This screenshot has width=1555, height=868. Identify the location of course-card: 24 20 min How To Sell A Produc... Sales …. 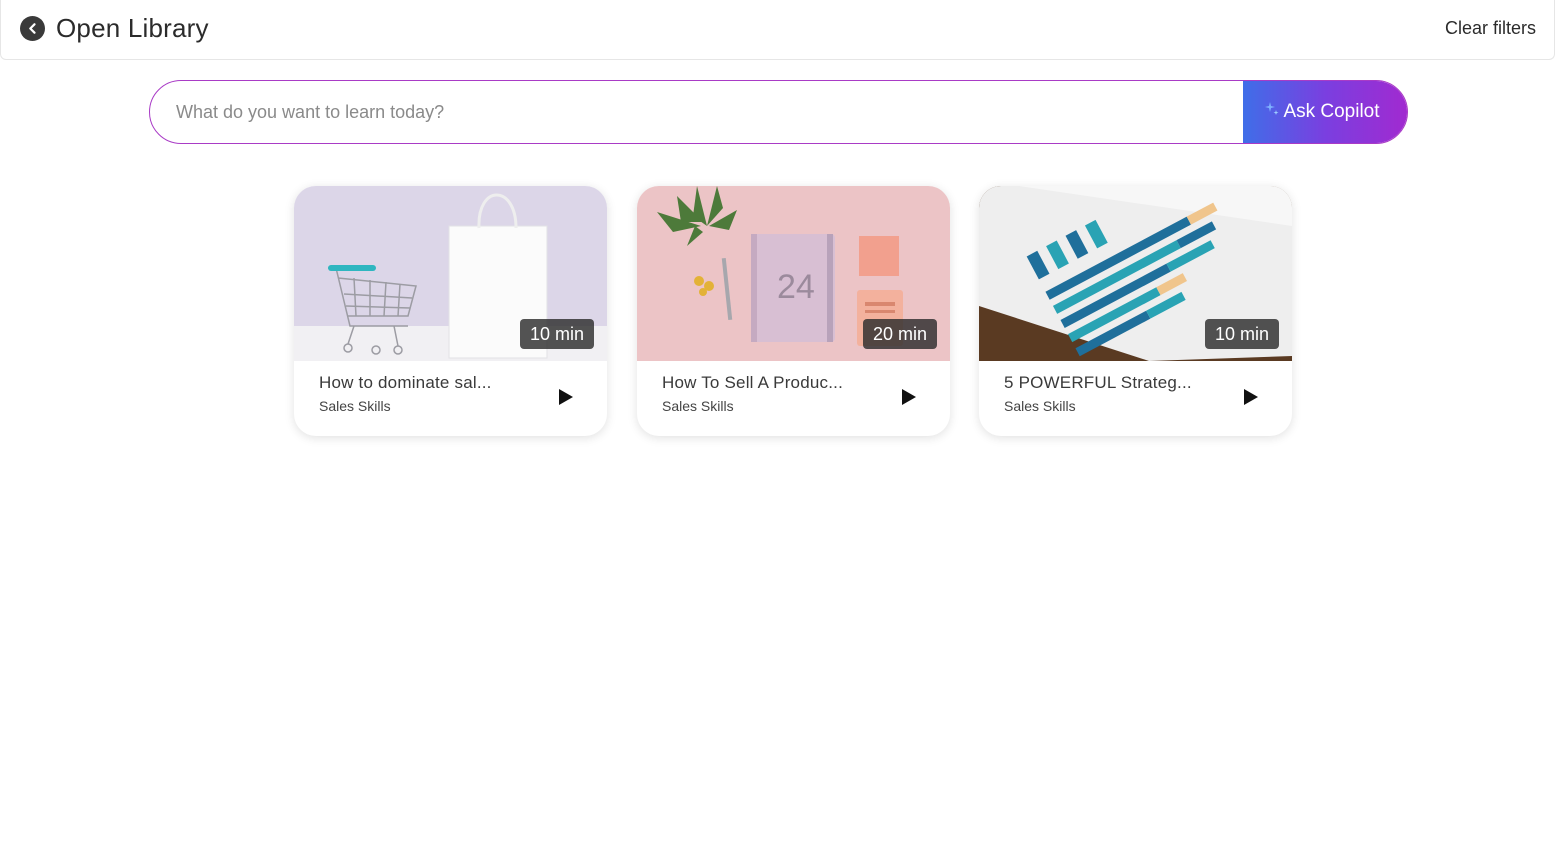
(793, 311).